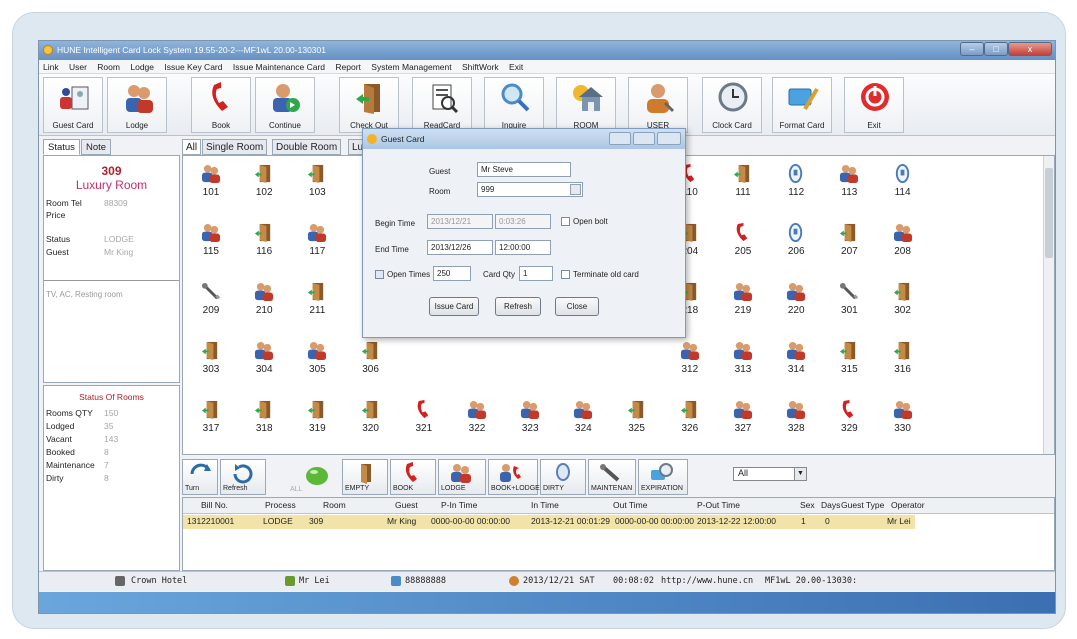 Image resolution: width=1077 pixels, height=639 pixels. I want to click on menu-room: Room, so click(108, 67).